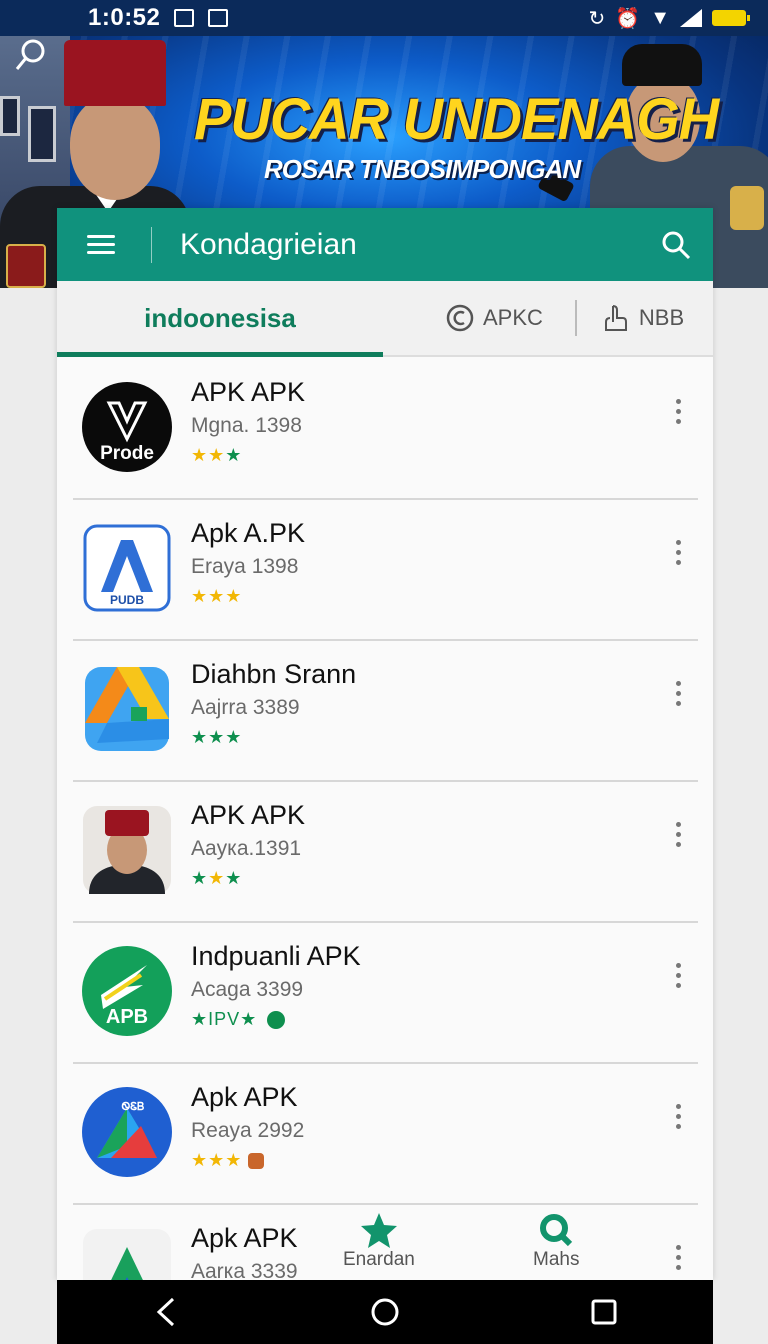  Describe the element at coordinates (127, 453) in the screenshot. I see `icon-label: Prode` at that location.